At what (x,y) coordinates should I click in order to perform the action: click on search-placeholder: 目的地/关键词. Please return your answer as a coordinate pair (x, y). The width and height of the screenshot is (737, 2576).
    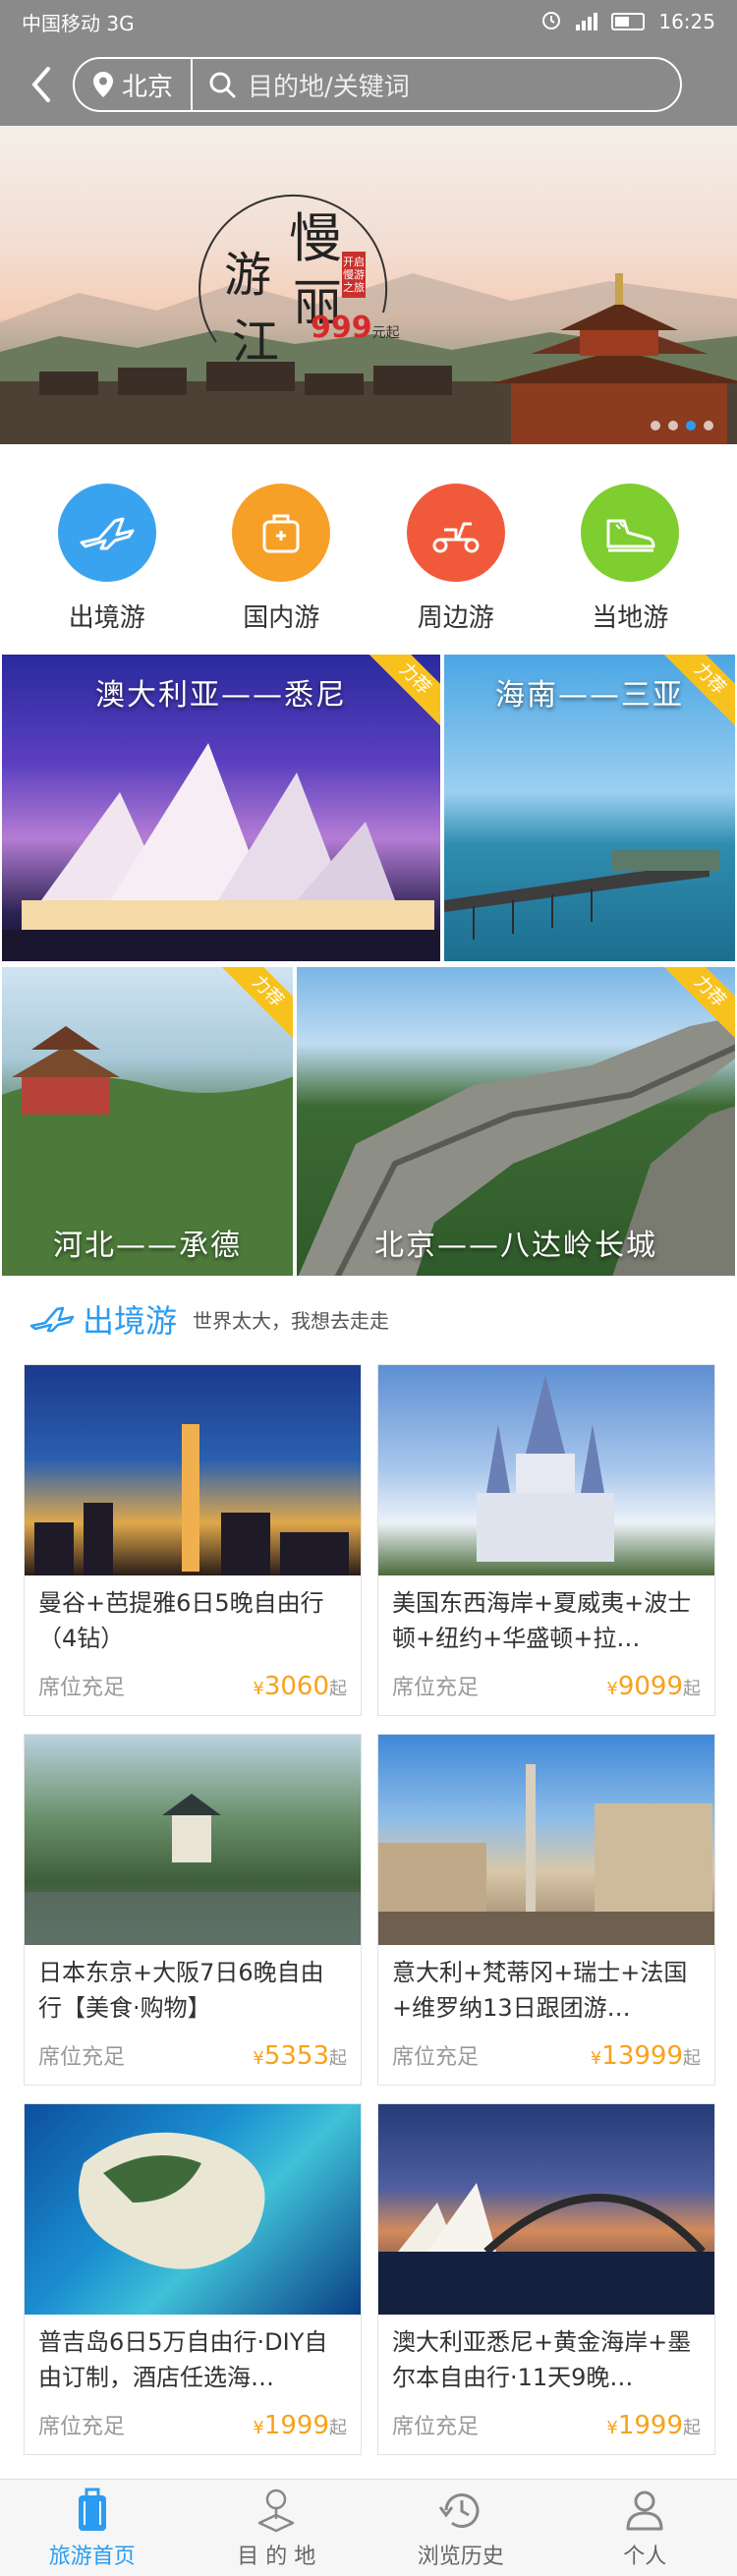
    Looking at the image, I should click on (329, 87).